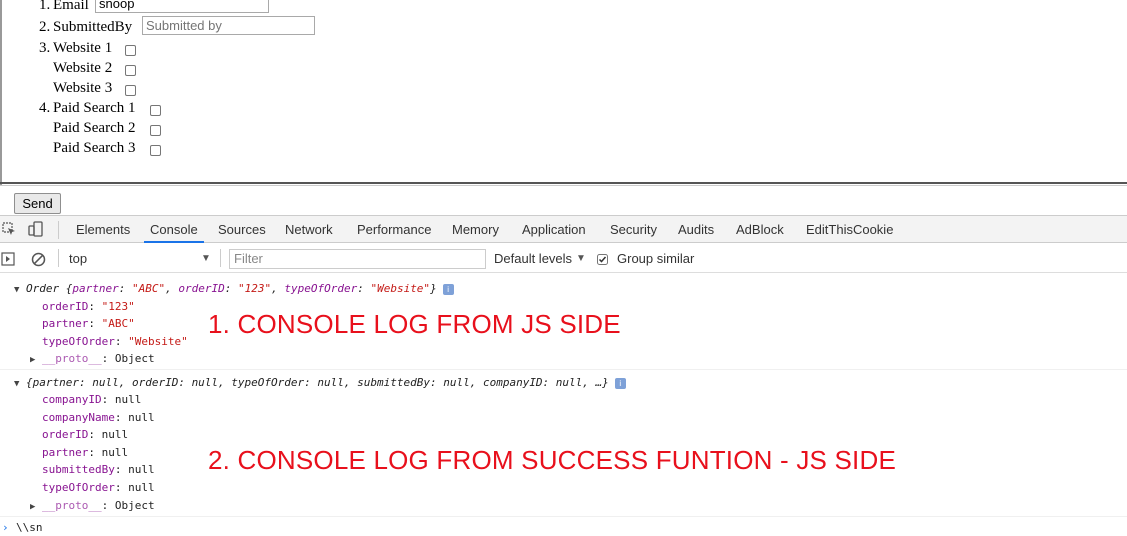  What do you see at coordinates (414, 324) in the screenshot?
I see `annotation-first: 1. CONSOLE LOG FROM JS SIDE` at bounding box center [414, 324].